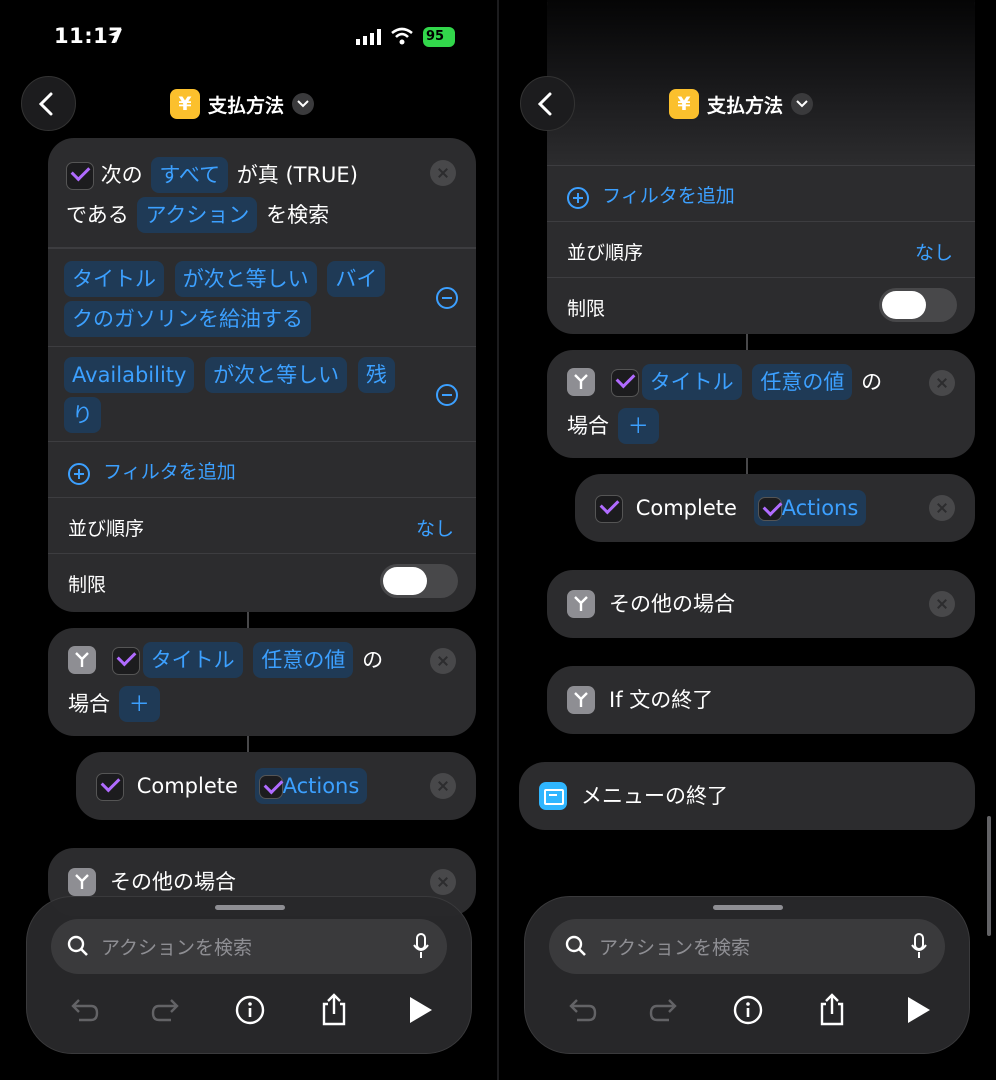 This screenshot has height=1080, width=996. What do you see at coordinates (402, 36) in the screenshot?
I see `wifi-icon` at bounding box center [402, 36].